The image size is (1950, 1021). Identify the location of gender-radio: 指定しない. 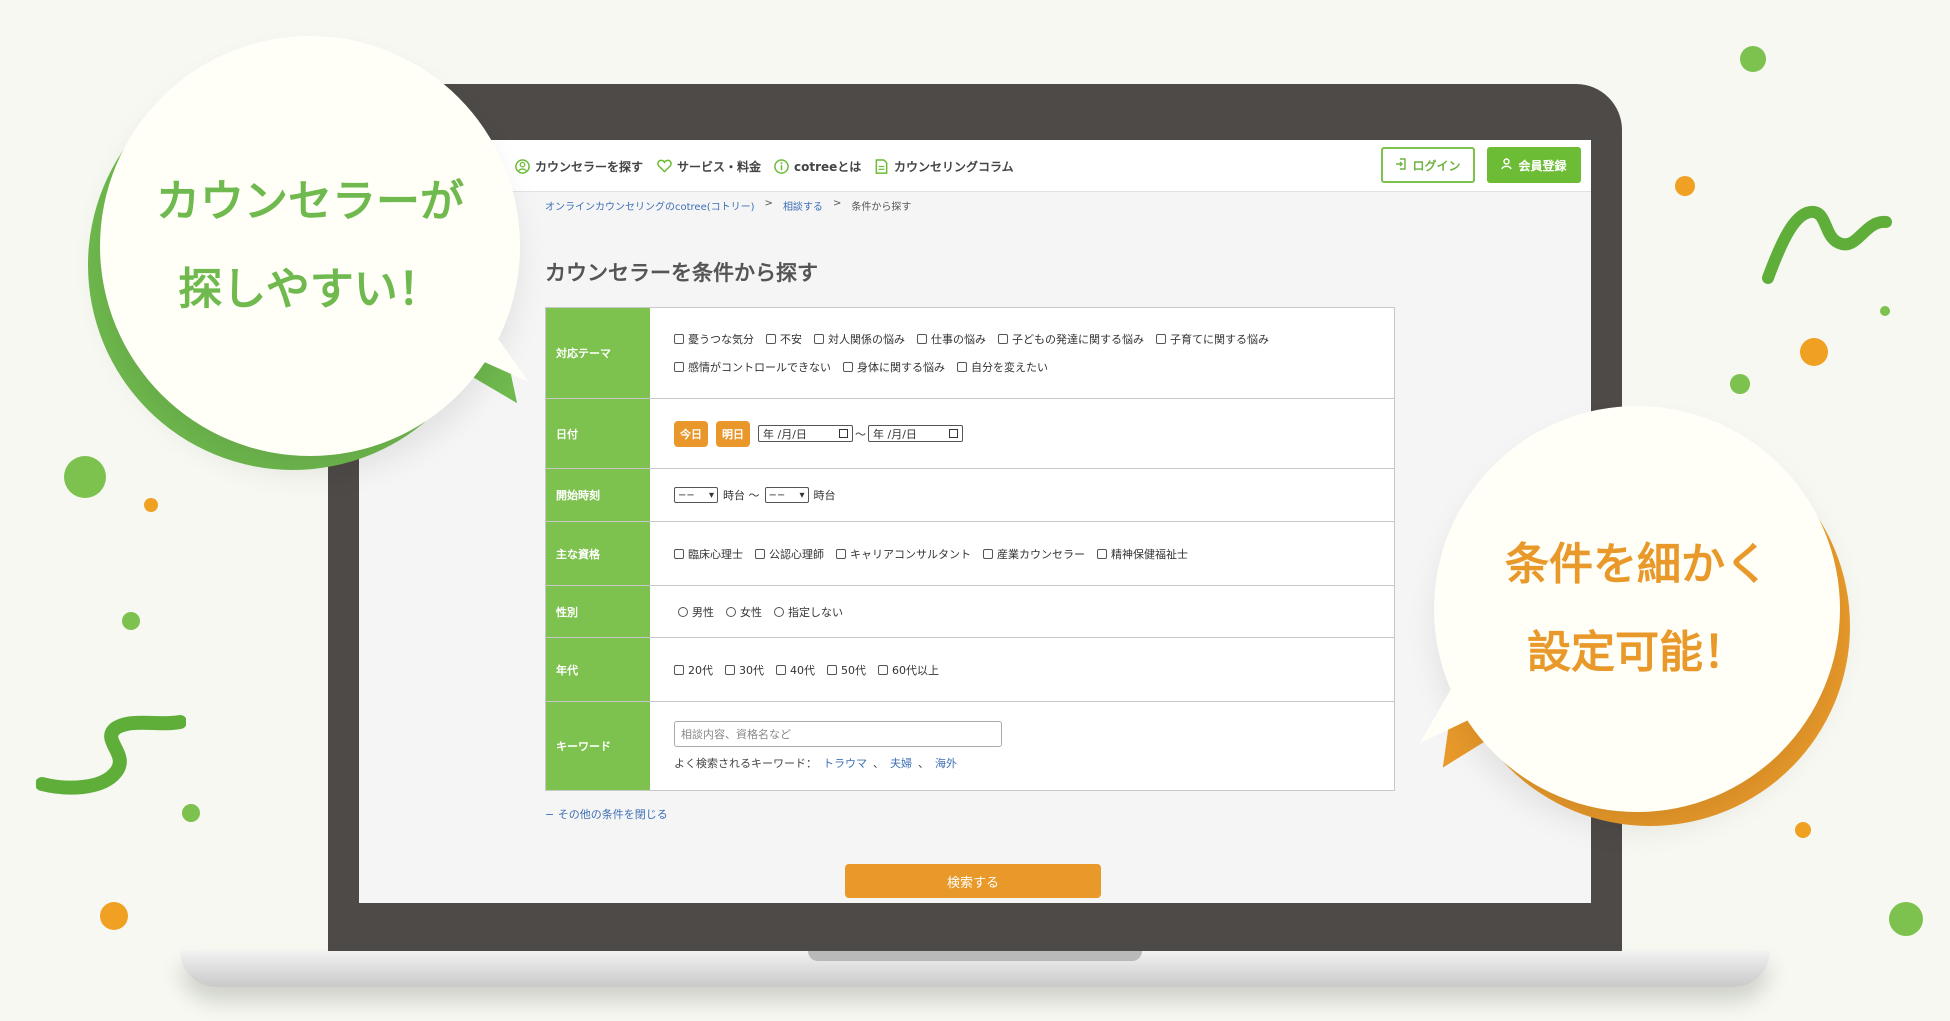
(808, 612).